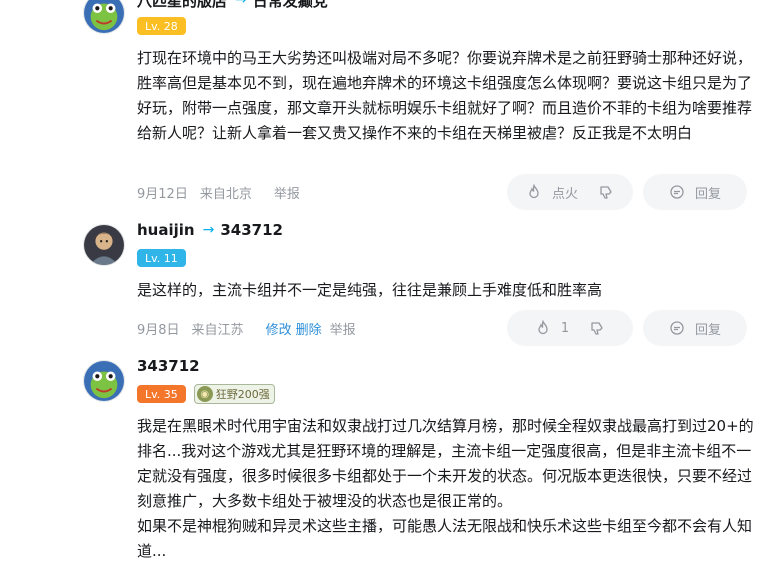  I want to click on comment-content: 是这样的，主流卡组并不一定是纯强，往往是兼顾上手难度低和胜率高, so click(370, 290).